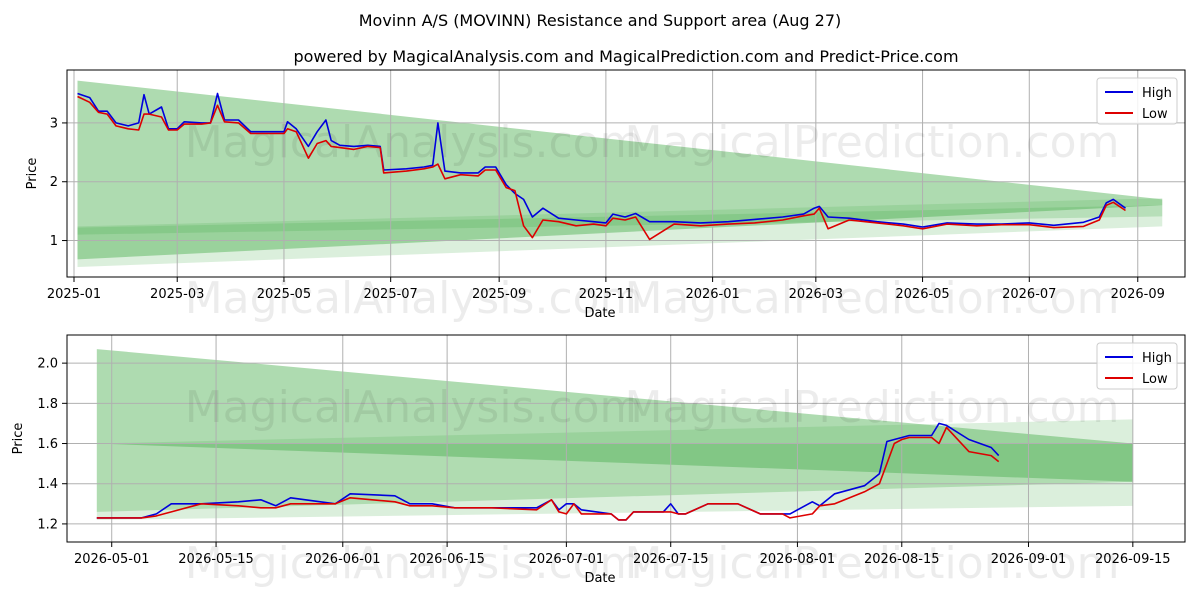 This screenshot has width=1200, height=600. I want to click on y-tick-label: 1.4, so click(47, 484).